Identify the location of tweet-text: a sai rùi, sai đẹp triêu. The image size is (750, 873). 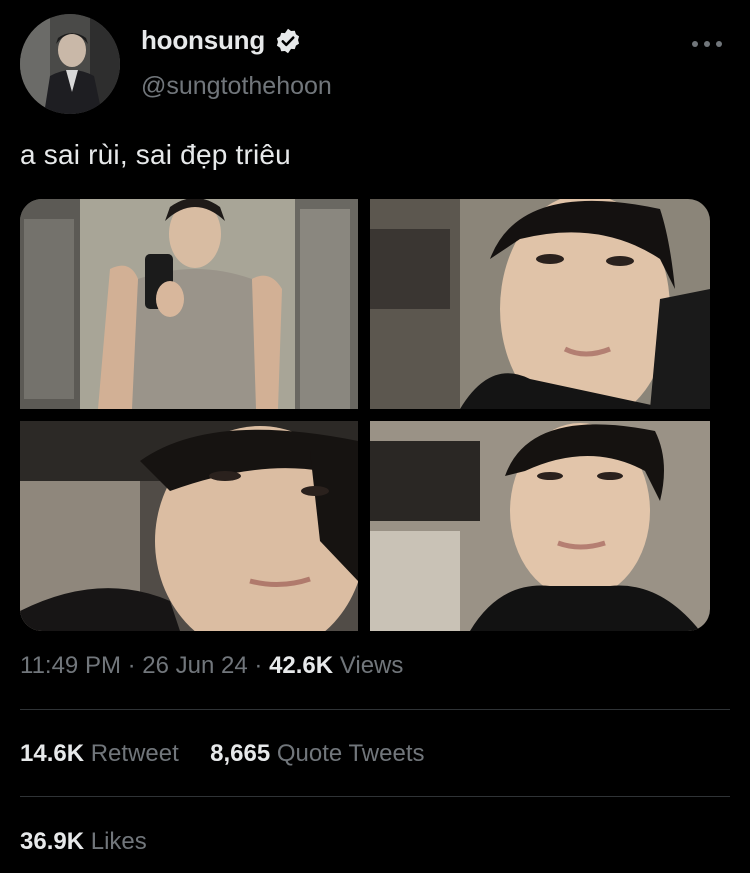
(155, 154).